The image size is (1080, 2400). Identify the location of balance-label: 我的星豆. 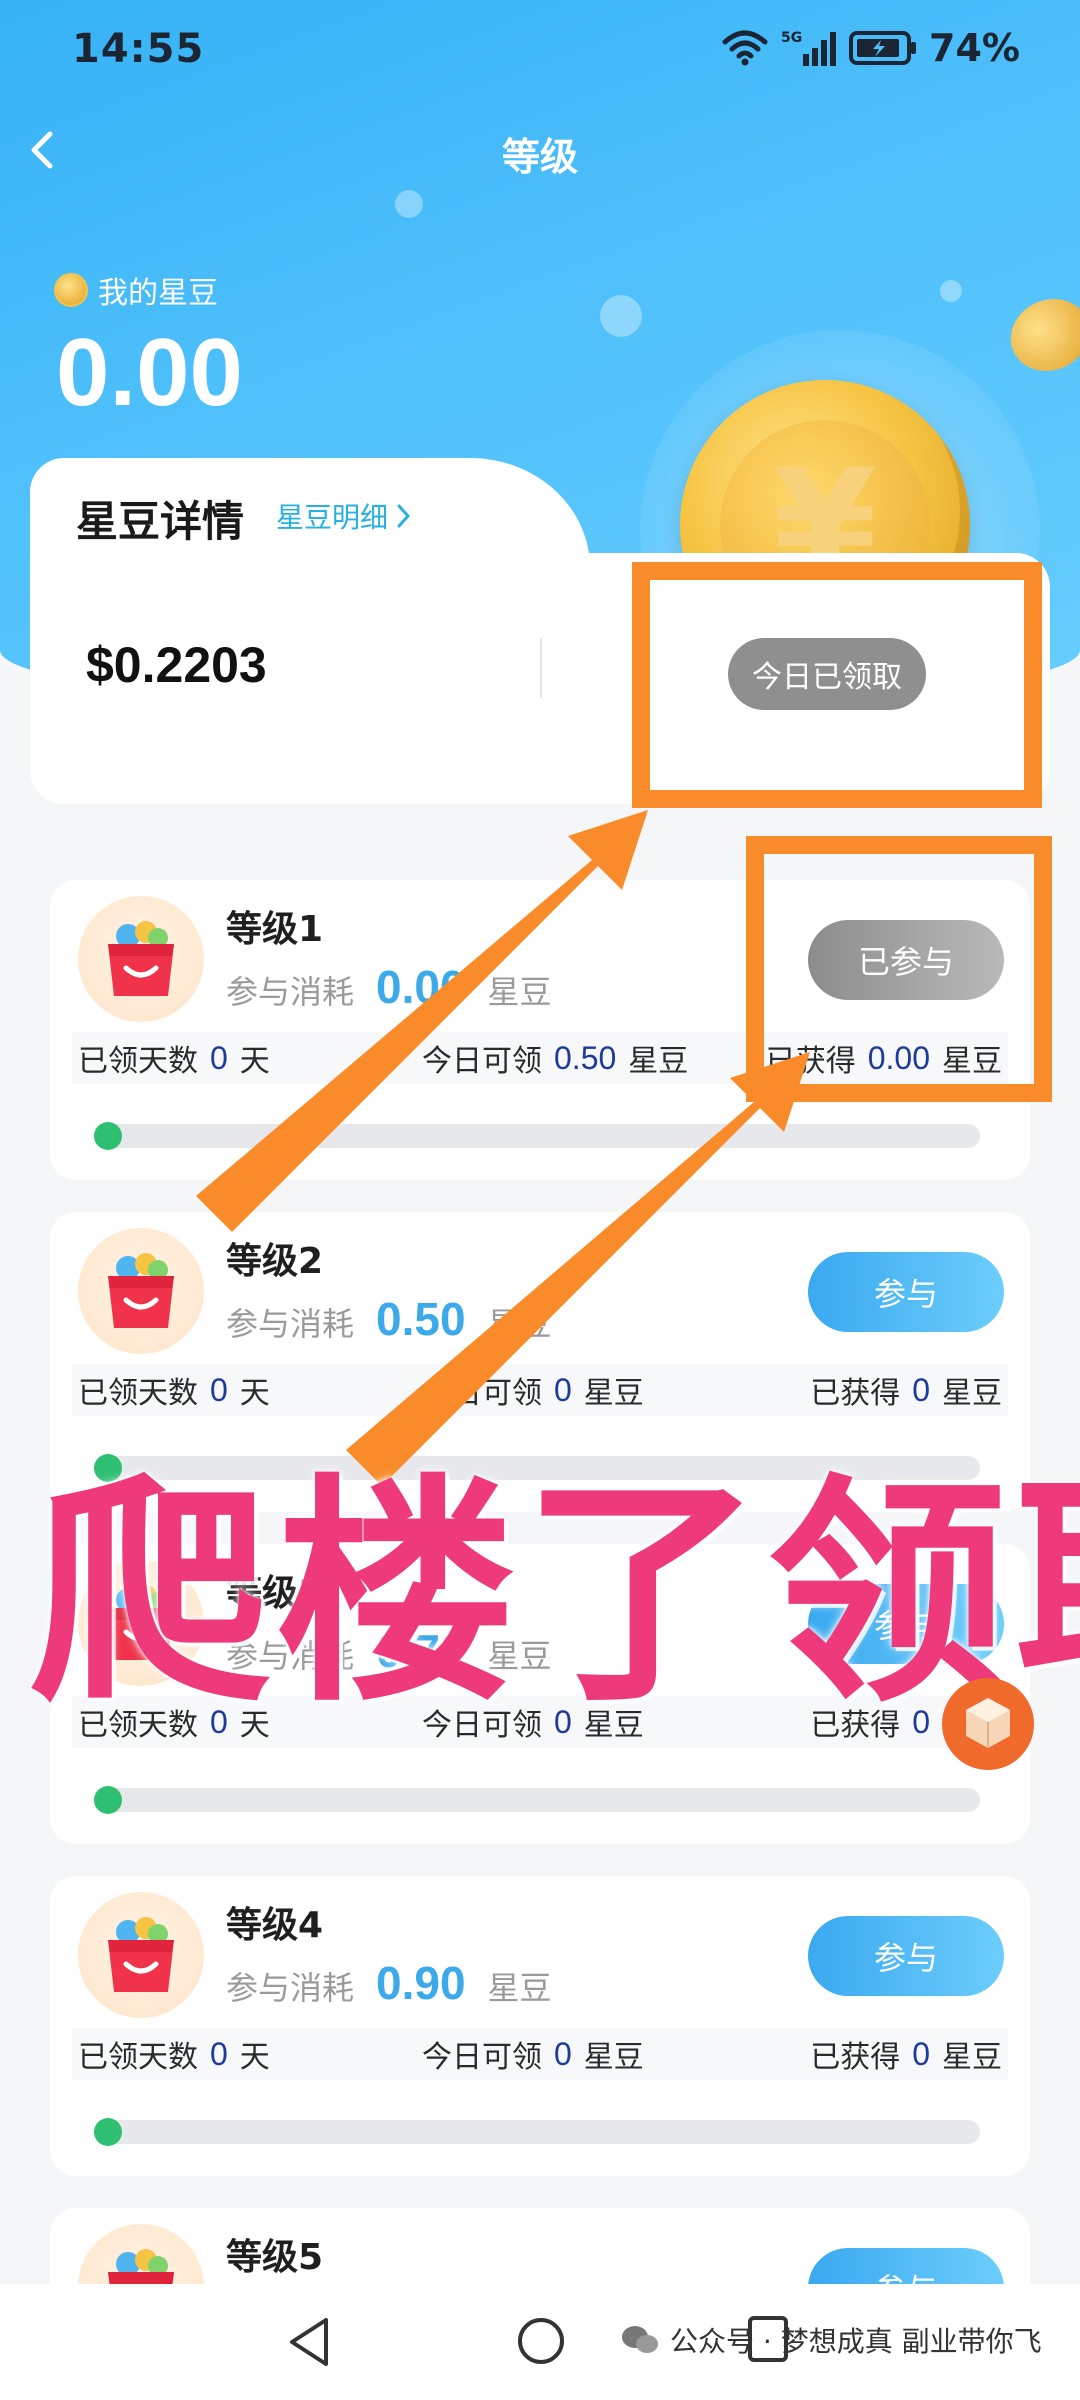
(136, 290).